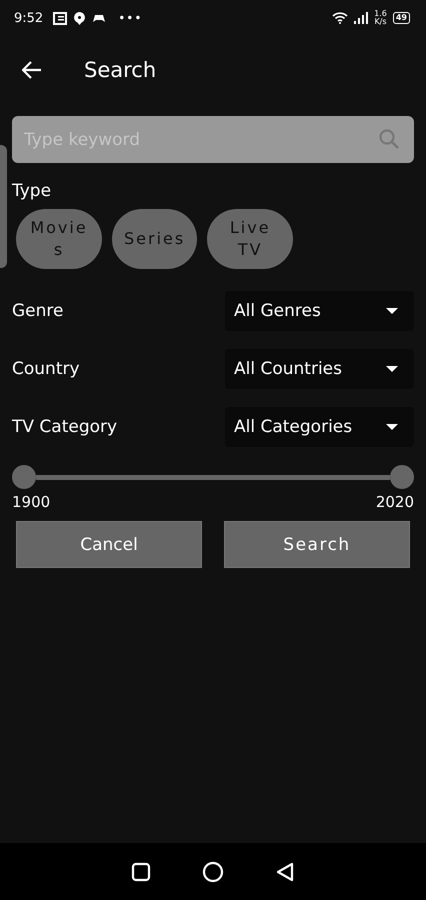 The width and height of the screenshot is (426, 900). I want to click on filter-dropdown: All Genres, so click(319, 311).